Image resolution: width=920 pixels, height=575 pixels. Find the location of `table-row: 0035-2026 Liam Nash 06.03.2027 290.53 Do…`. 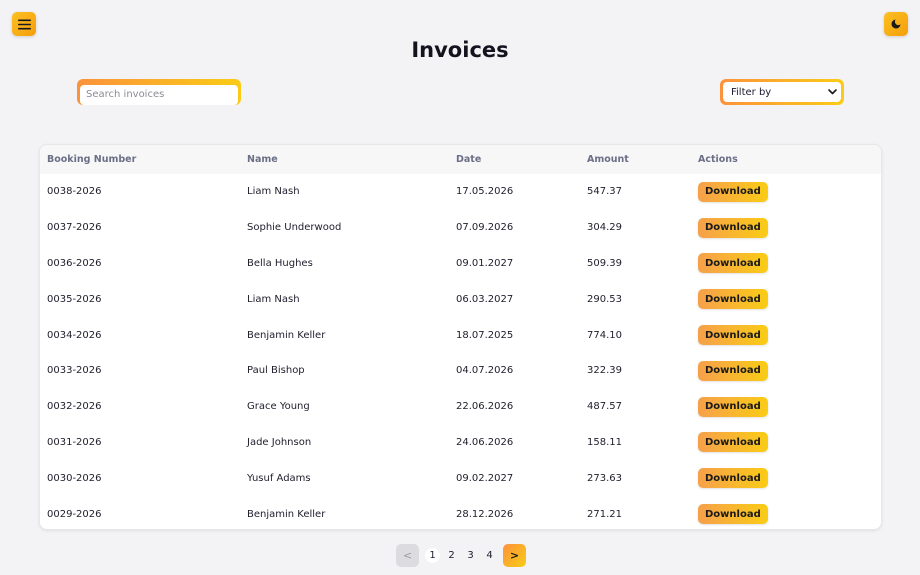

table-row: 0035-2026 Liam Nash 06.03.2027 290.53 Do… is located at coordinates (460, 299).